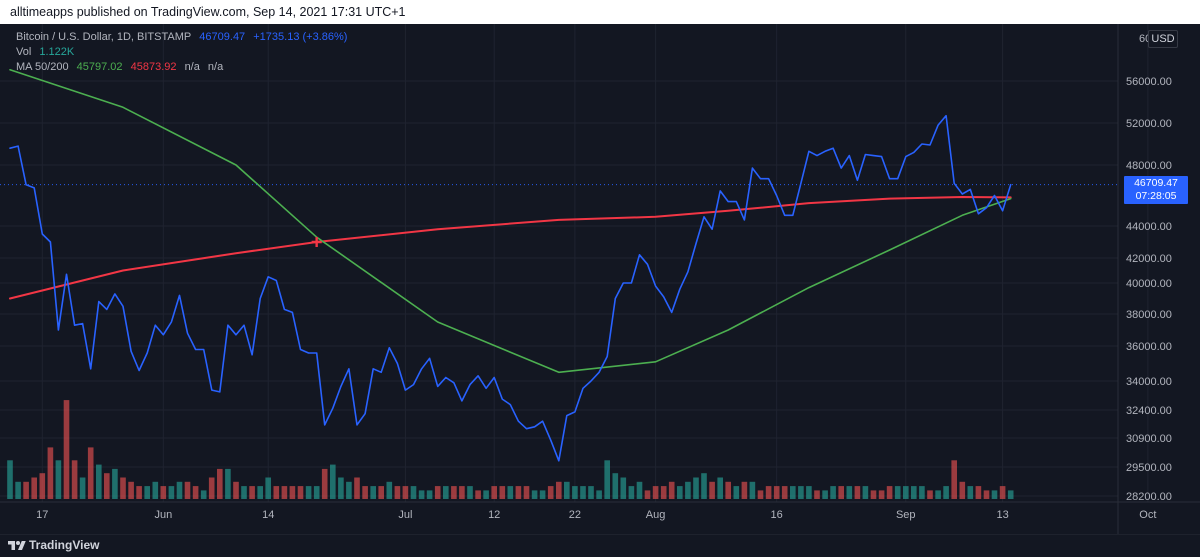  Describe the element at coordinates (24, 52) in the screenshot. I see `volume-label: Vol` at that location.